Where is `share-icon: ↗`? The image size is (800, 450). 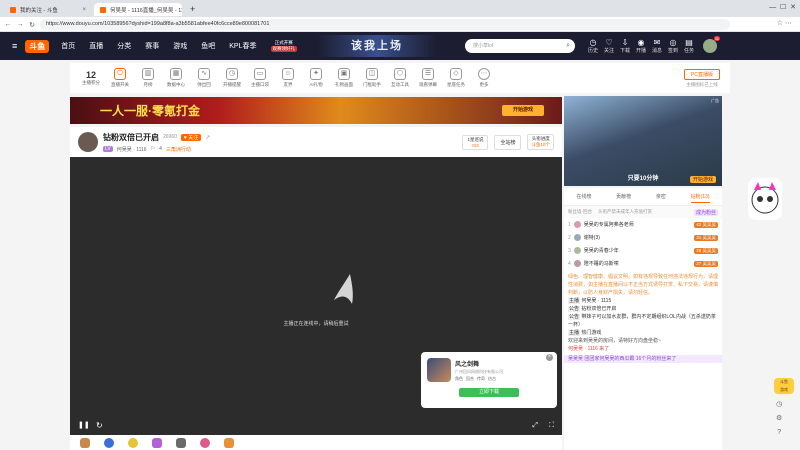
share-icon: ↗ is located at coordinates (207, 137).